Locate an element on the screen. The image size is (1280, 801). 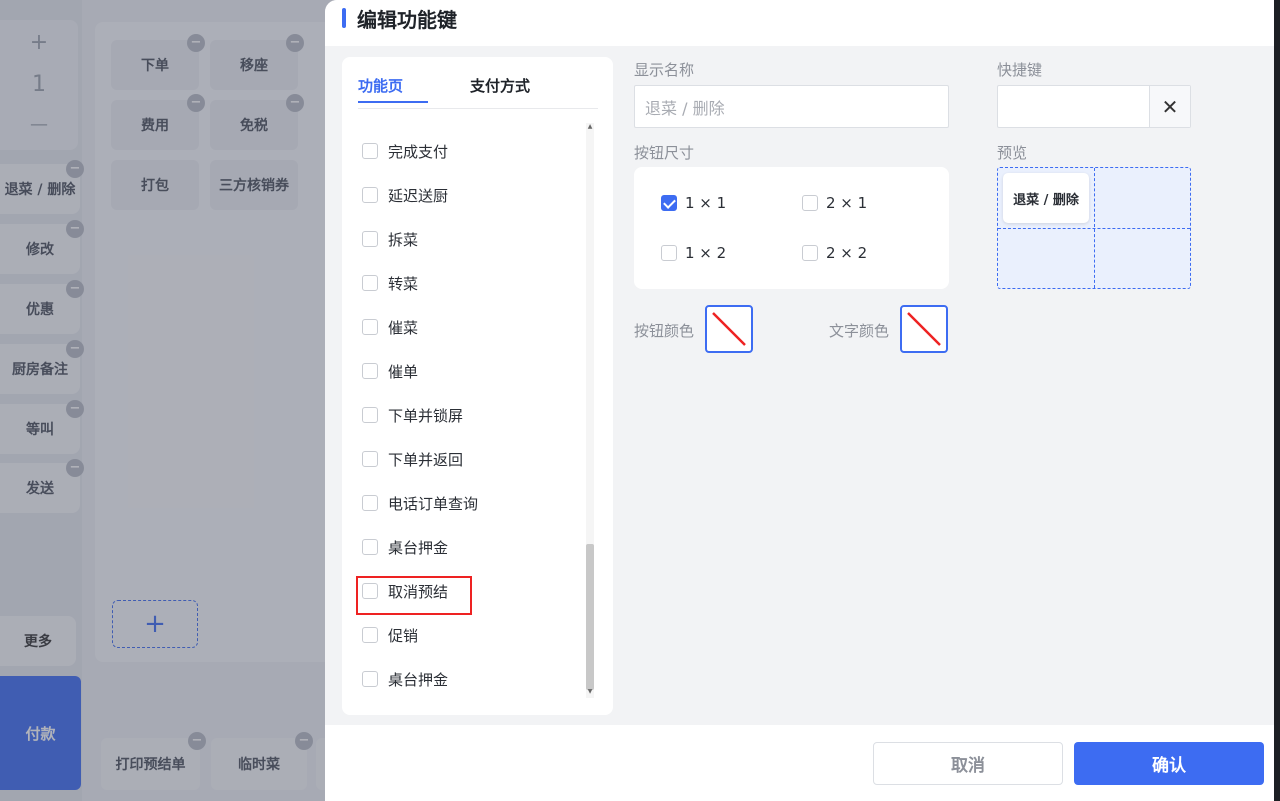
hotkey-label: 快捷键 is located at coordinates (1020, 70).